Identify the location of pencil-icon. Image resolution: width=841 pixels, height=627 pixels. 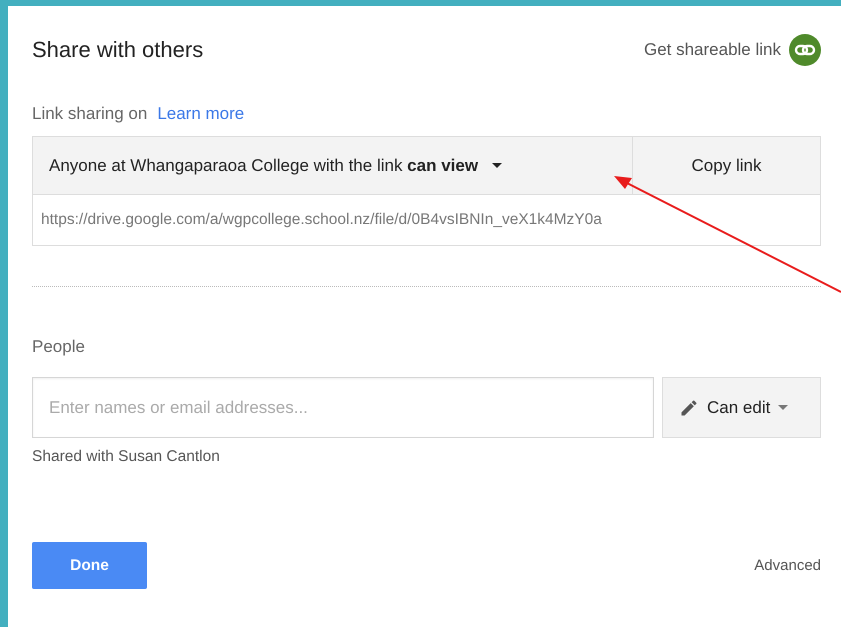
(689, 408).